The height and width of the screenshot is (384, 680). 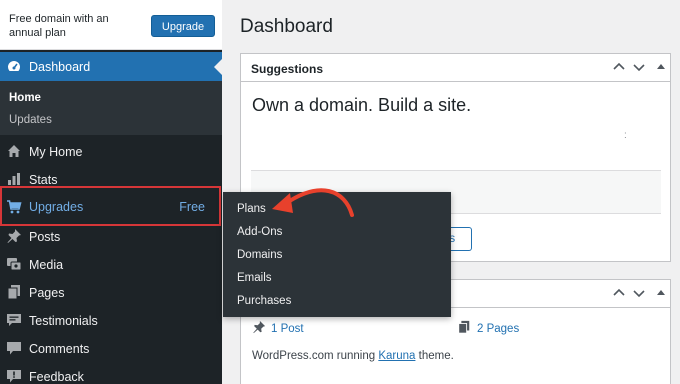 I want to click on sidebar-item-testimonials: Testimonials, so click(x=111, y=320).